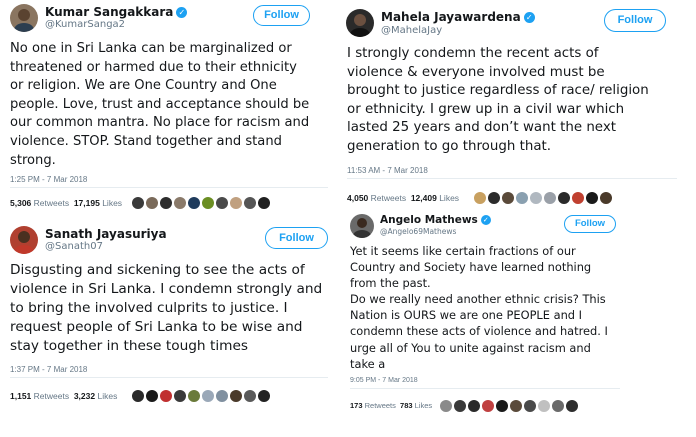 The image size is (696, 437). Describe the element at coordinates (424, 198) in the screenshot. I see `likes-count: 12,409` at that location.